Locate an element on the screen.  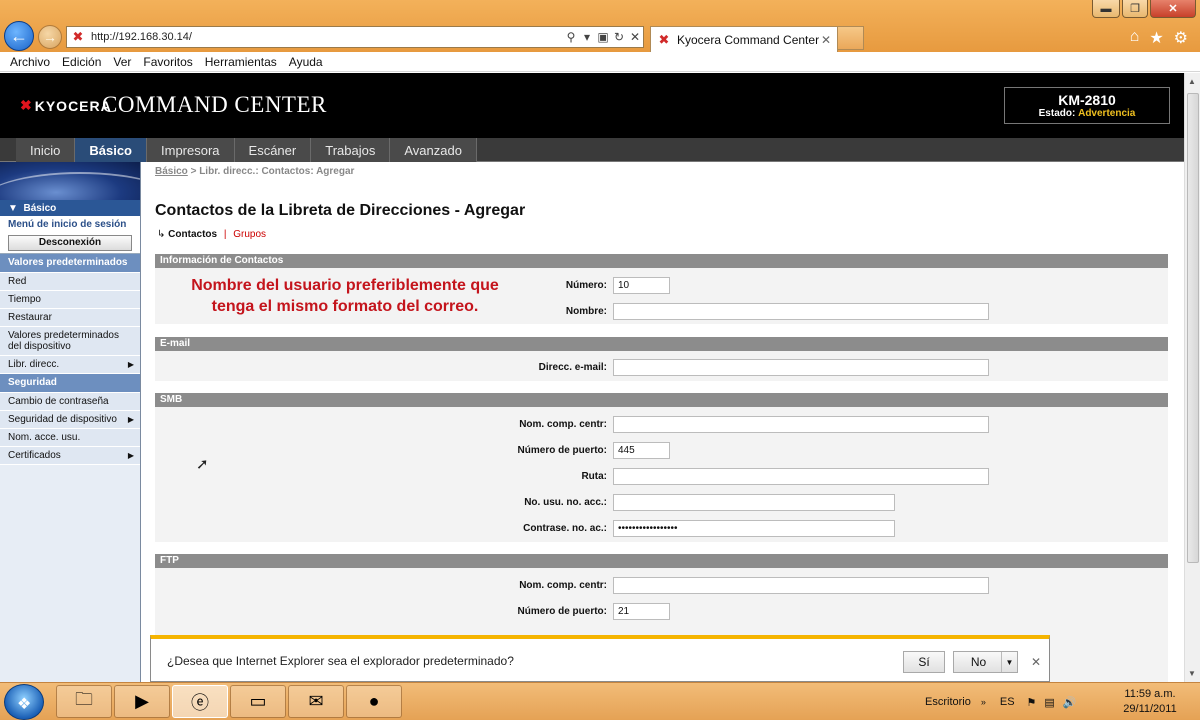
number-field: 10 is located at coordinates (641, 285).